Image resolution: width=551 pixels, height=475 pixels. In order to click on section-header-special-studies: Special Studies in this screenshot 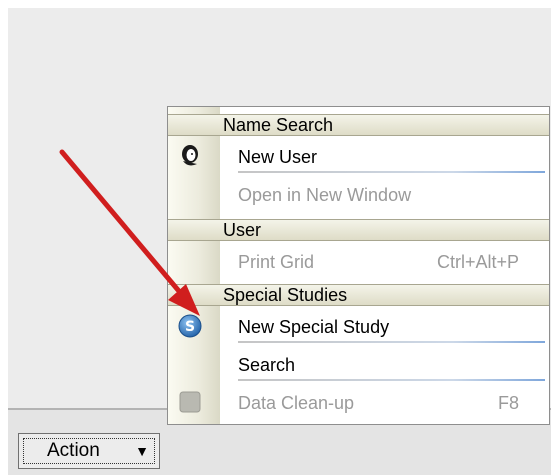, I will do `click(358, 295)`.